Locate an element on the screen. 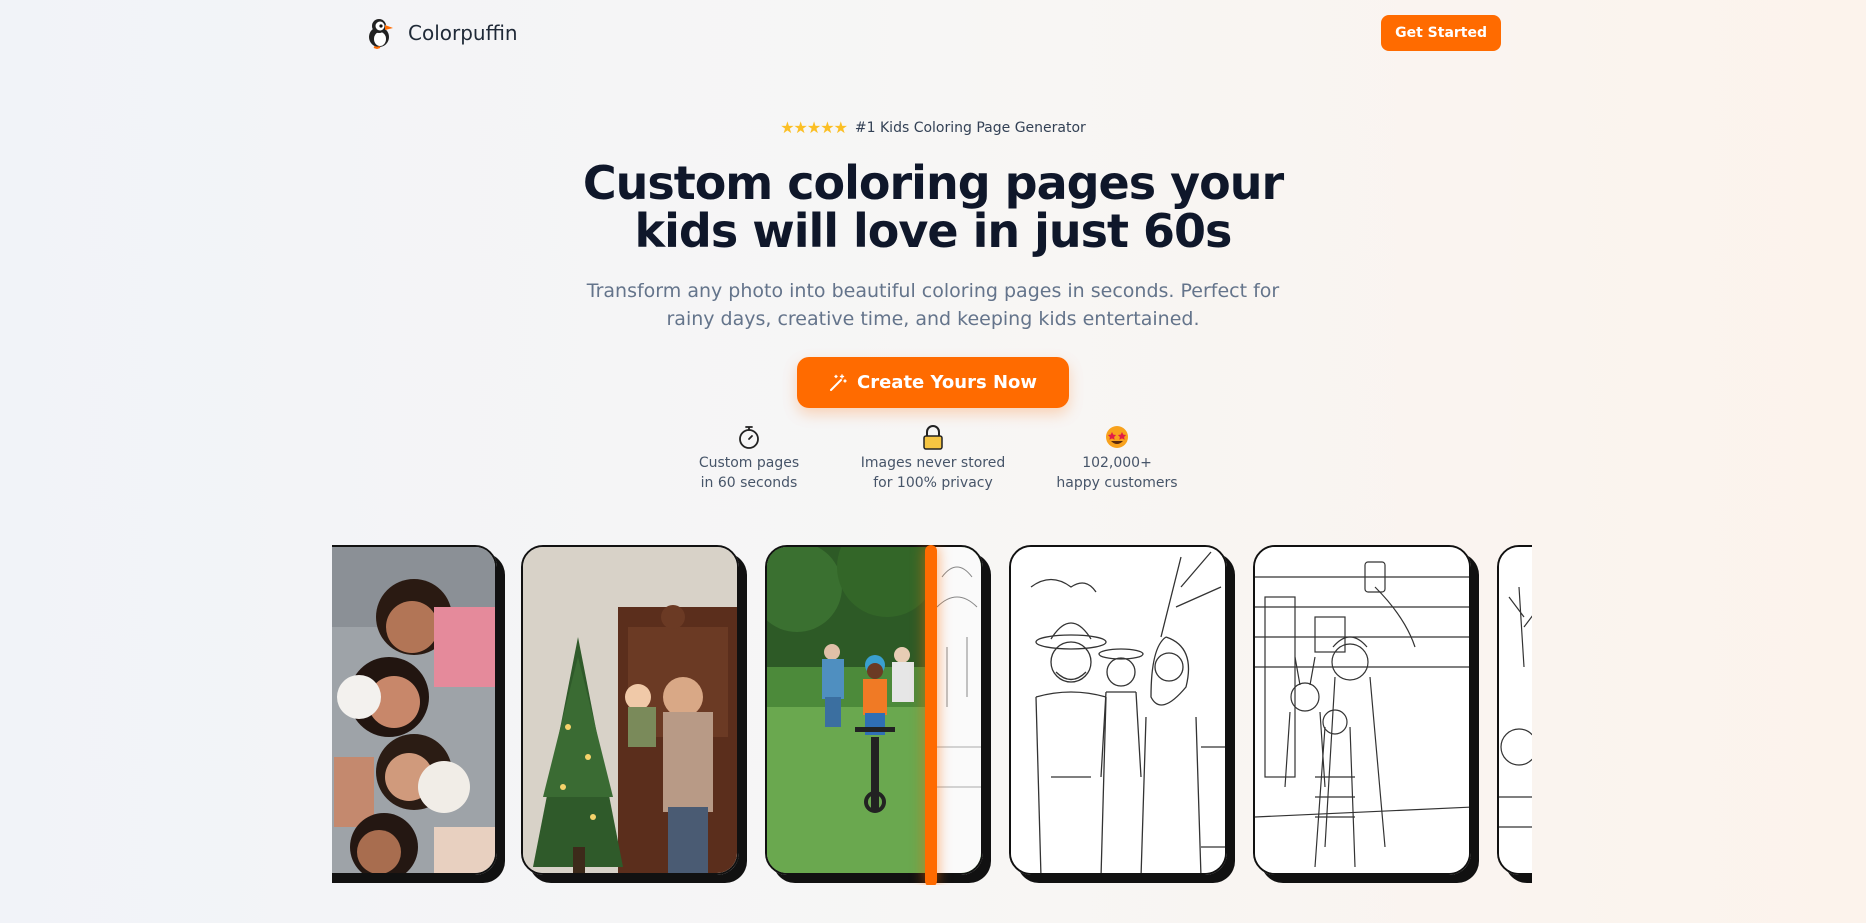 The height and width of the screenshot is (923, 1866). gallery-card-selfie-coloring-page is located at coordinates (1362, 710).